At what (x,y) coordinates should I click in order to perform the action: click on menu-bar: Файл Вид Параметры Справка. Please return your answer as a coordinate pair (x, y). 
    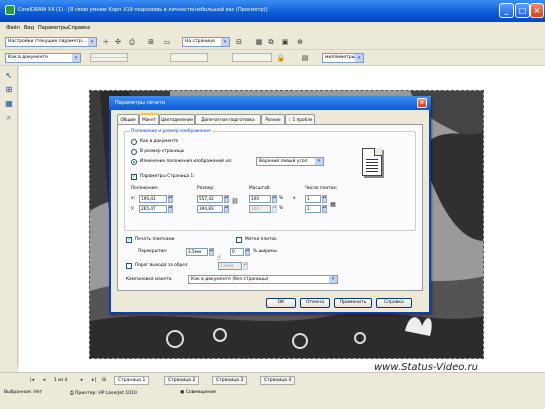
    Looking at the image, I should click on (272, 28).